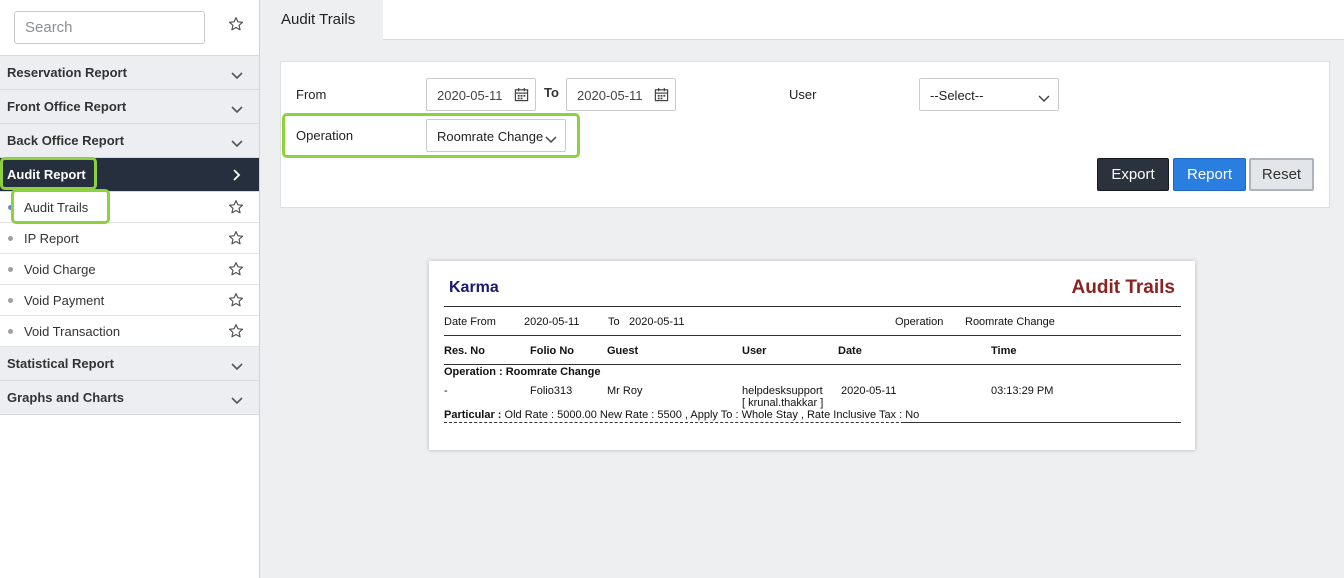 Image resolution: width=1344 pixels, height=578 pixels. I want to click on sidebar-item-ip-report: IP Report, so click(129, 238).